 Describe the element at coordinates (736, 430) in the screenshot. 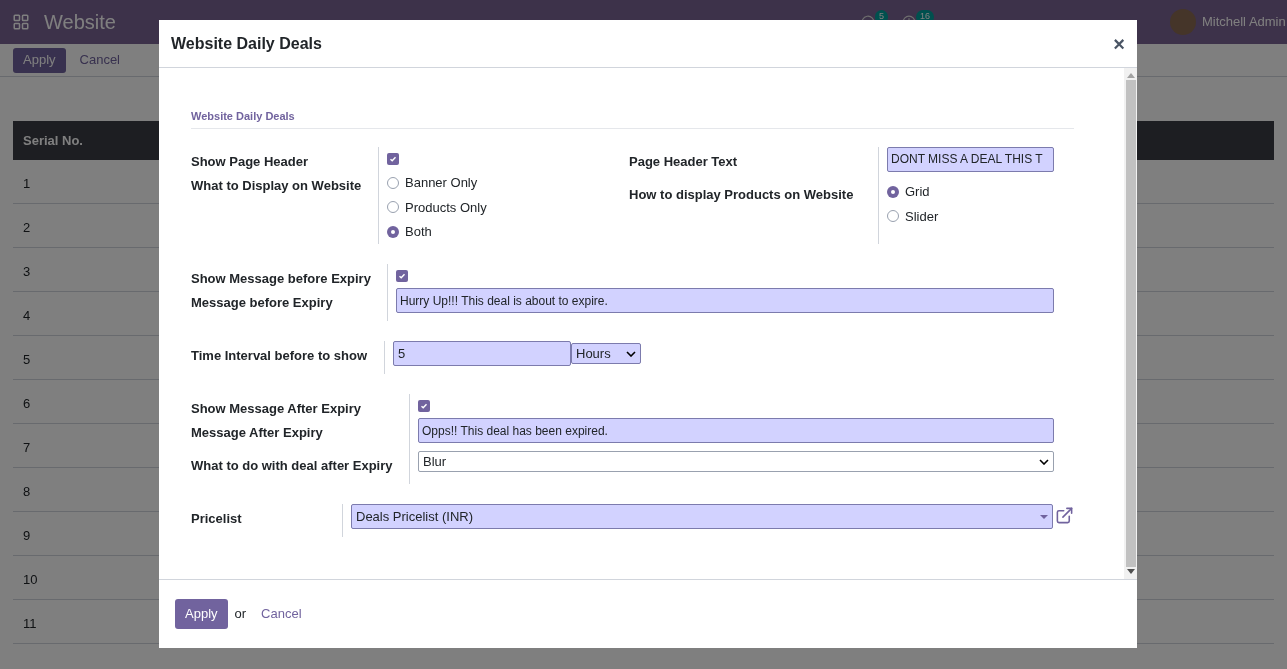

I see `text-field: Opps!! This deal has been expired.` at that location.